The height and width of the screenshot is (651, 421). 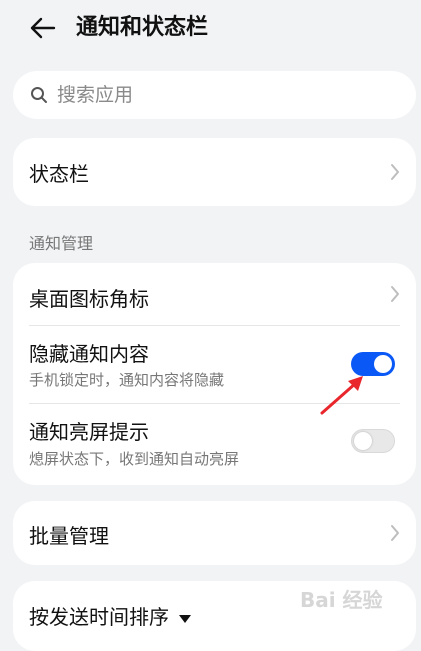 I want to click on list-item-app-icon-badges: 桌面图标角标, so click(x=214, y=294).